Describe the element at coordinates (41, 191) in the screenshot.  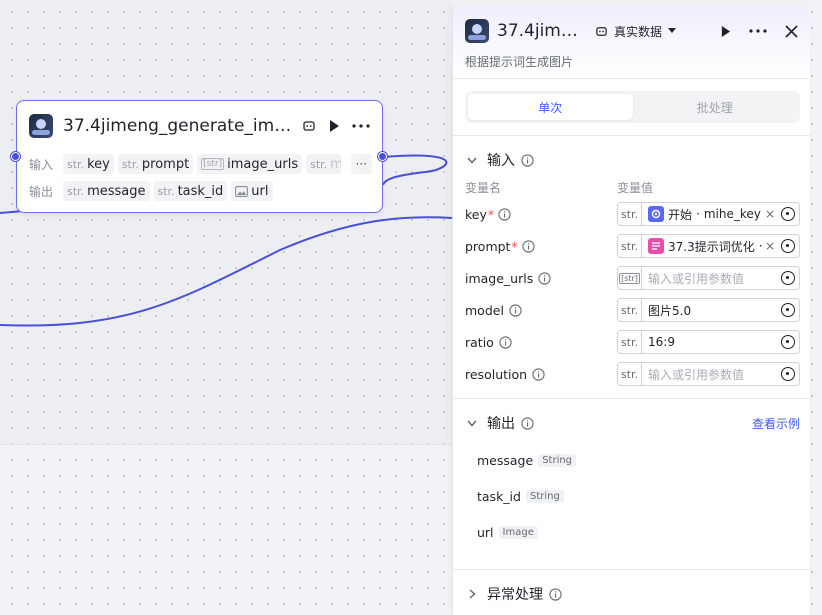
I see `output-label: 输出` at that location.